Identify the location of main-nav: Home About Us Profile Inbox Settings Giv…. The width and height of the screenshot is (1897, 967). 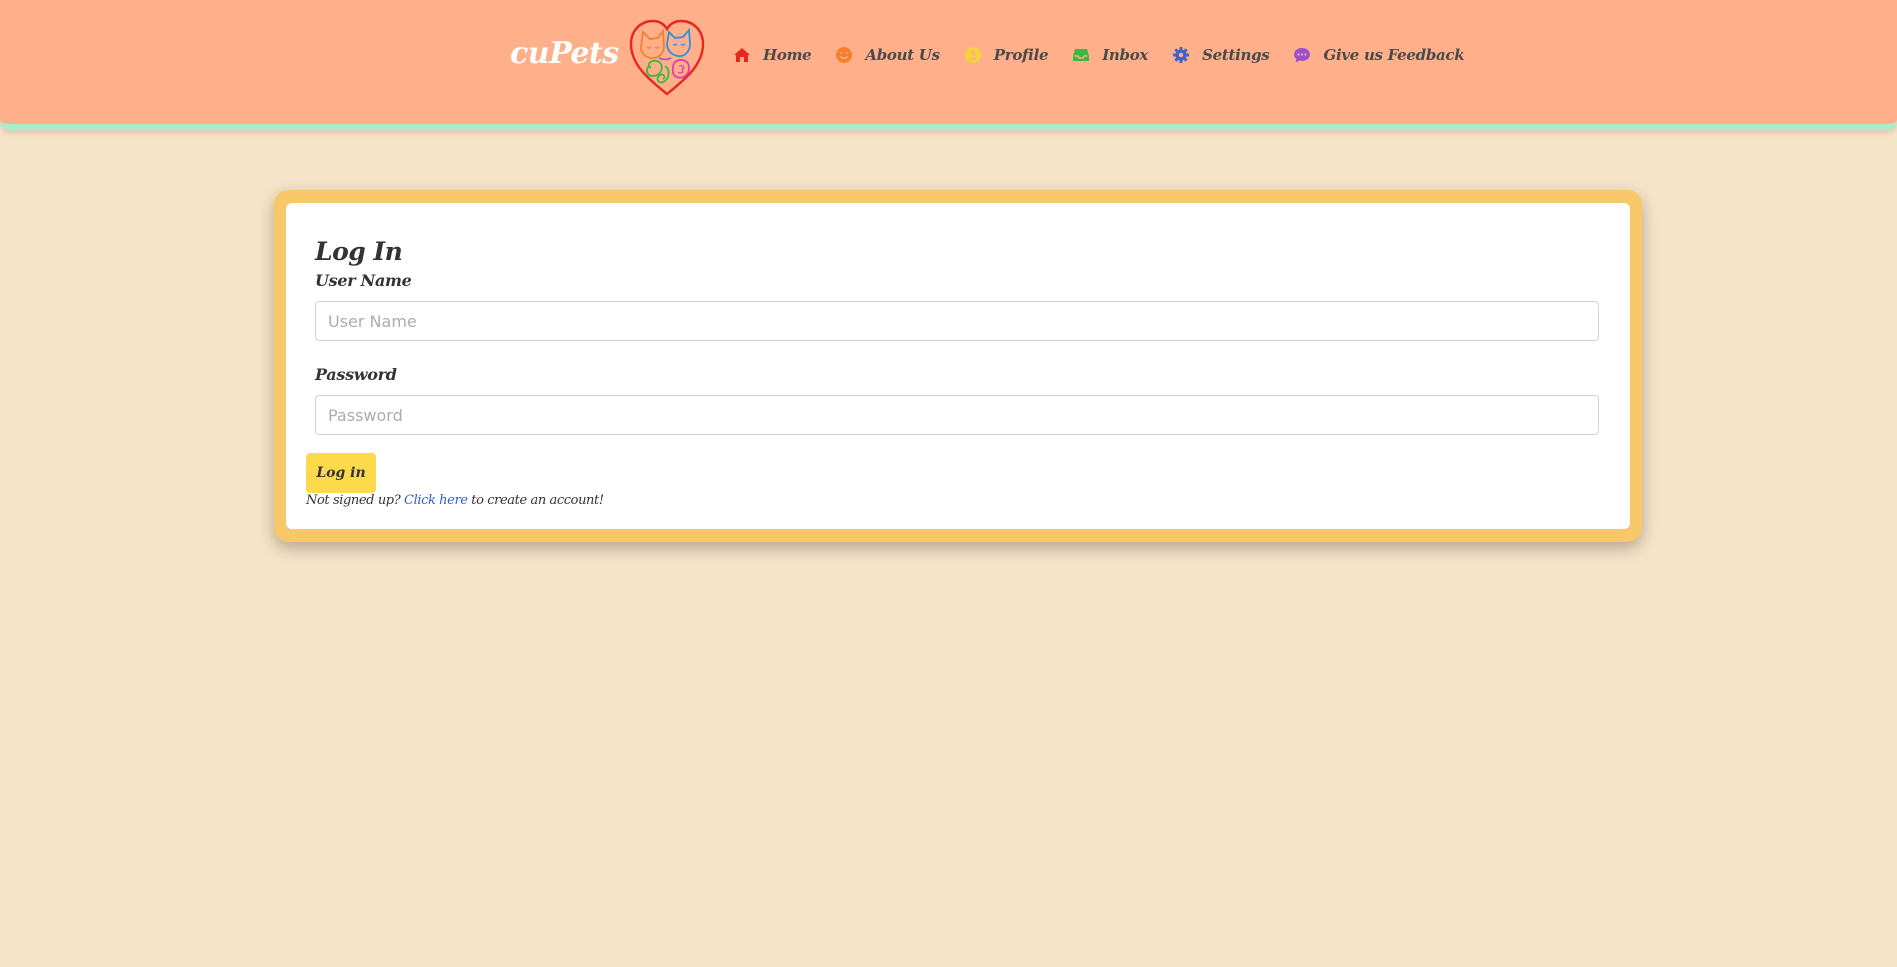
(1110, 55).